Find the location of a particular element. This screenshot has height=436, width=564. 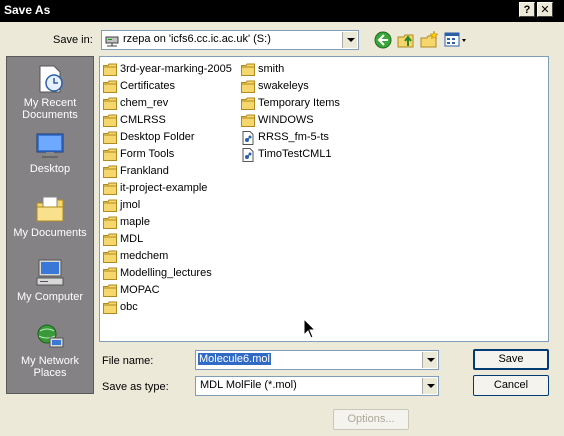

up-folder-button is located at coordinates (406, 40).